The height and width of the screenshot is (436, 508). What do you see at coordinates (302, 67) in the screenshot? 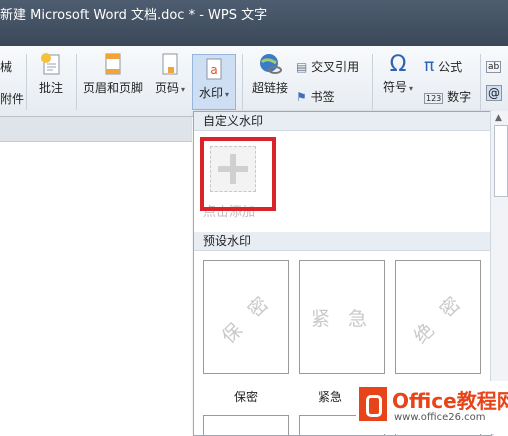
I see `cross-reference-icon: ▤` at bounding box center [302, 67].